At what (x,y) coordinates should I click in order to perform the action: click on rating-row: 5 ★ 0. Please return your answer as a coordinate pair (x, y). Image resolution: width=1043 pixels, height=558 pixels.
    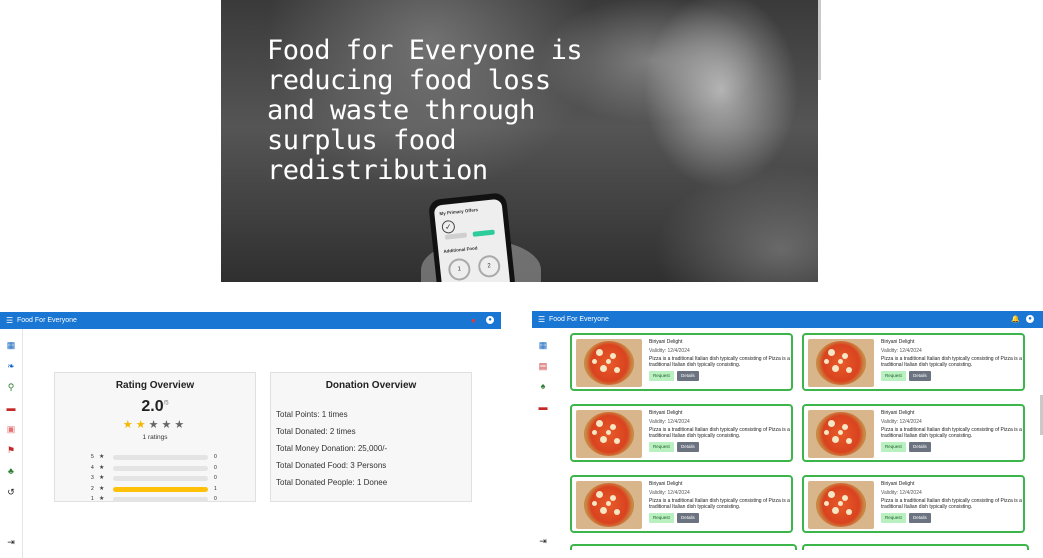
    Looking at the image, I should click on (156, 457).